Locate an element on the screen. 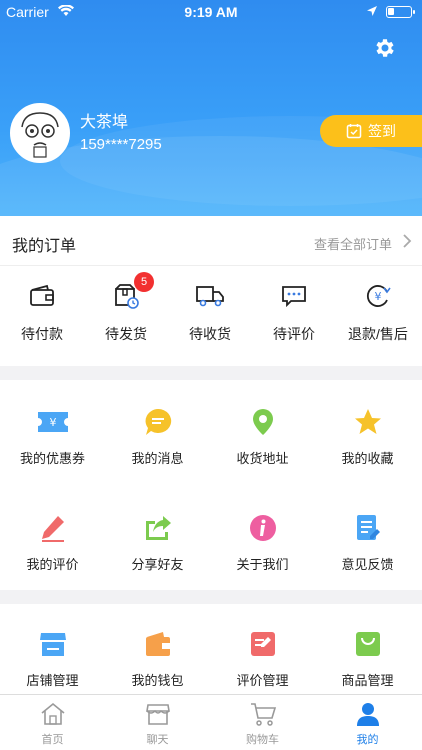  order-status-label: 退款/售后 is located at coordinates (378, 334).